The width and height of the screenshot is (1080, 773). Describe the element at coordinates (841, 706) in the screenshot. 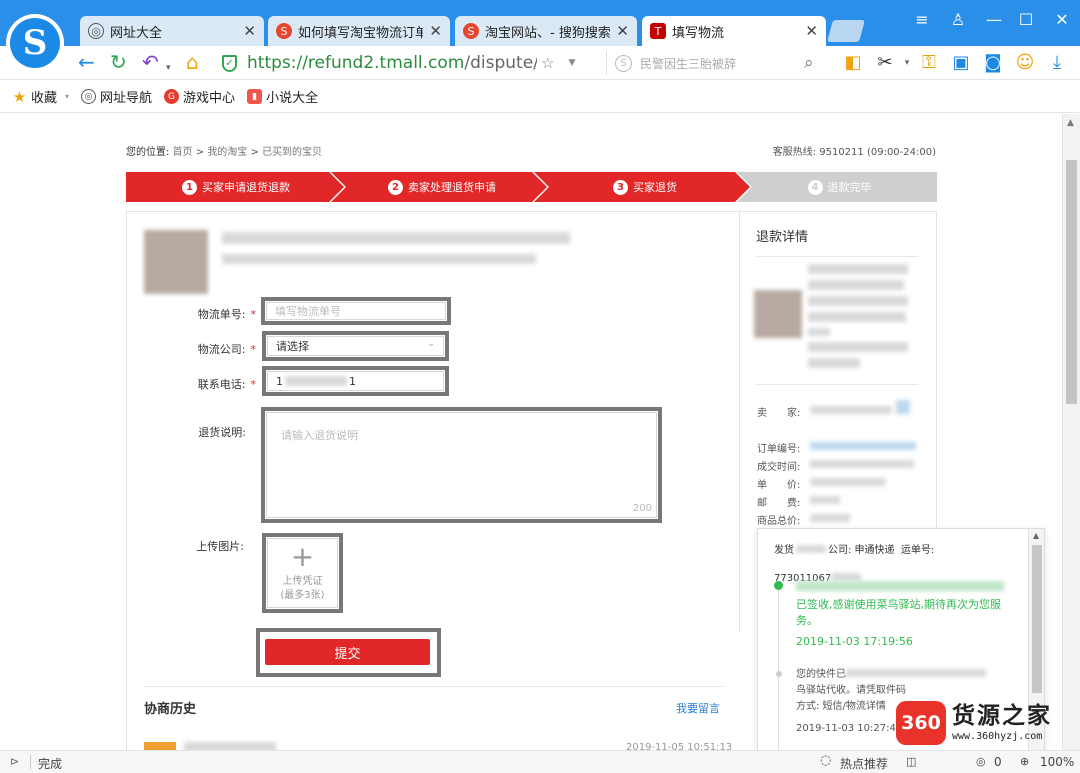

I see `message-line: 方式: 短信/物流详情` at that location.